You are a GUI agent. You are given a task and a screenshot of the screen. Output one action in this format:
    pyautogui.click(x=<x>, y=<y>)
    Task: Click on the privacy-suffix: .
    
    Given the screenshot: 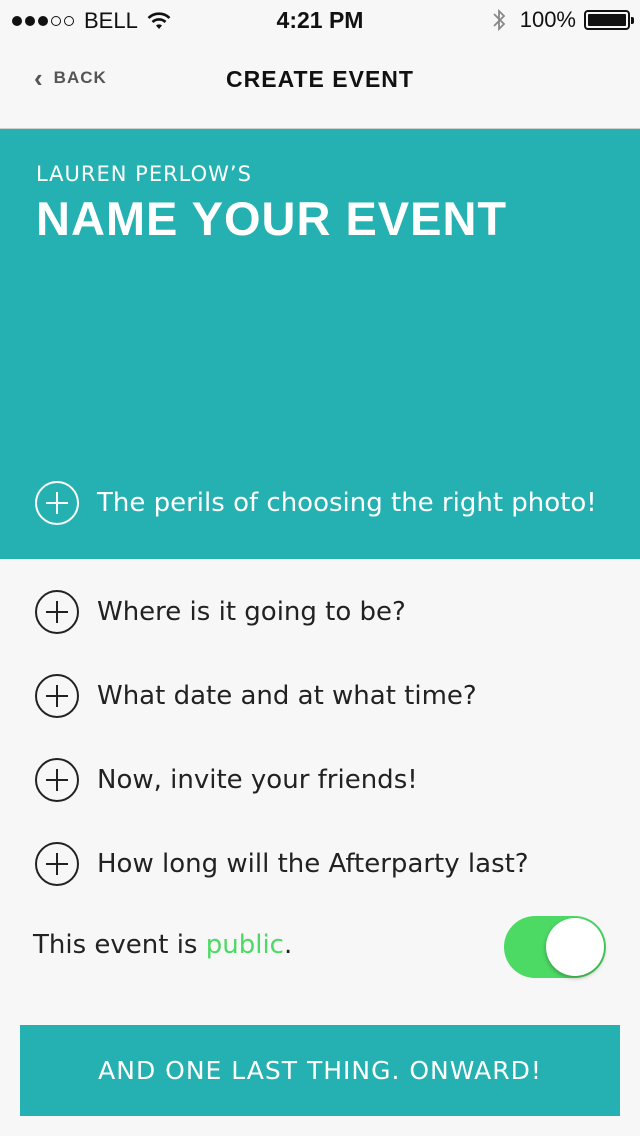 What is the action you would take?
    pyautogui.click(x=288, y=945)
    